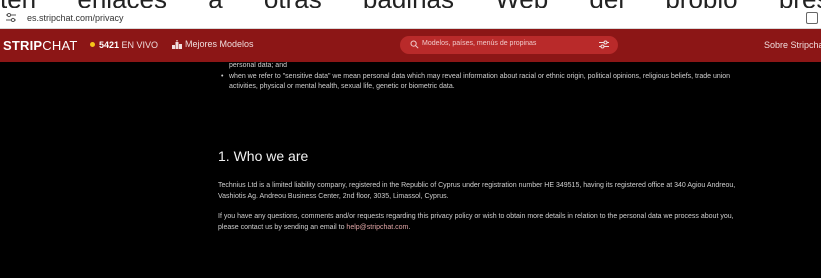  What do you see at coordinates (219, 44) in the screenshot?
I see `top-models-label: Mejores Modelos` at bounding box center [219, 44].